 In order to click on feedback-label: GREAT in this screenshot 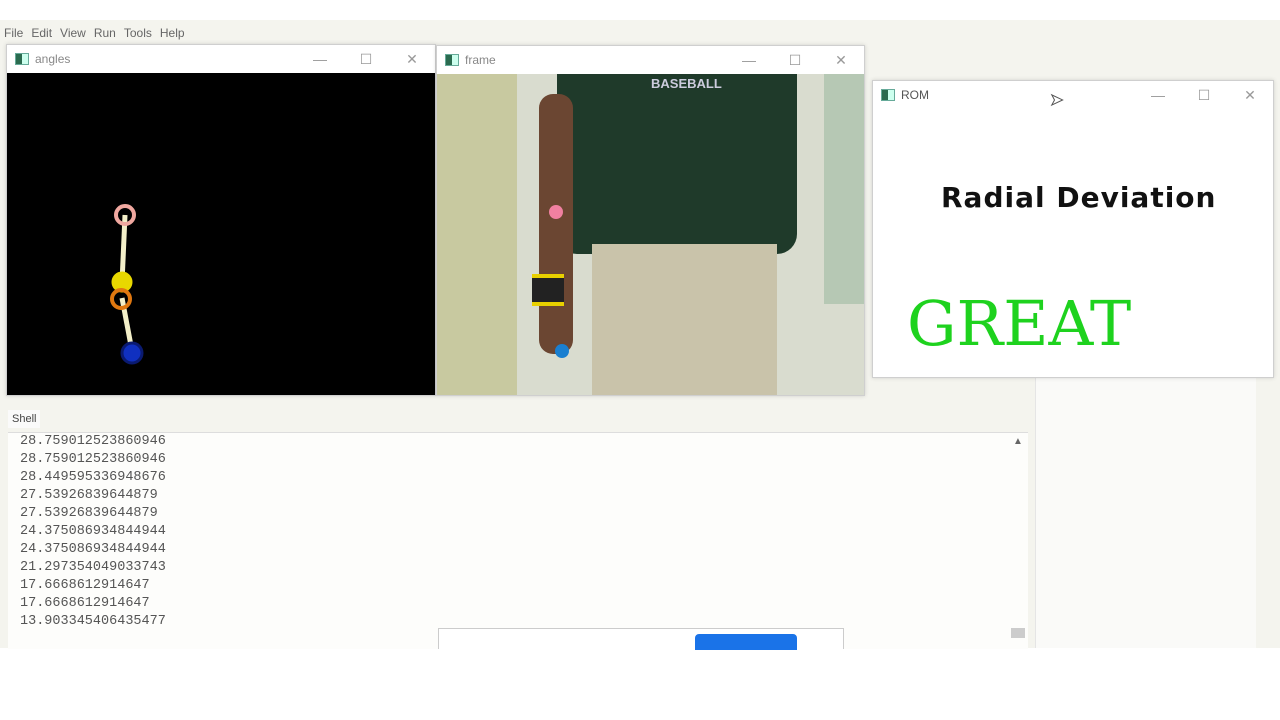, I will do `click(1019, 323)`.